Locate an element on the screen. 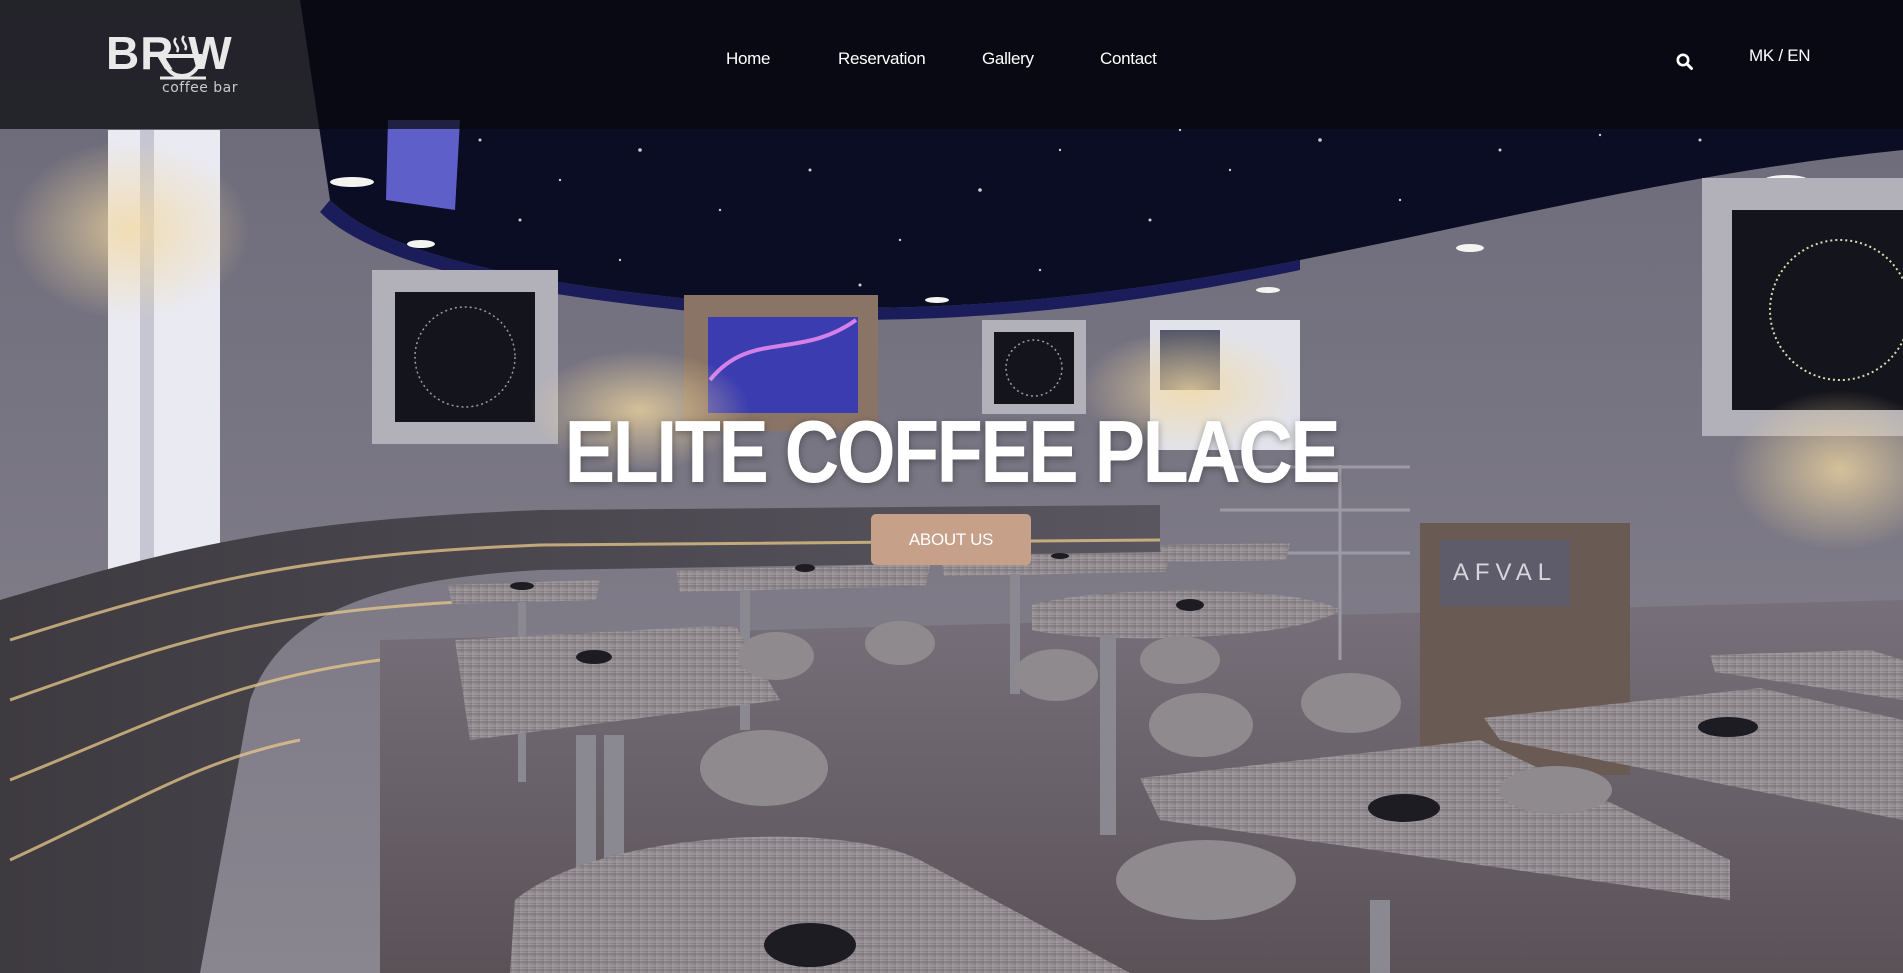 Image resolution: width=1903 pixels, height=973 pixels. hero-title: ELITE COFFEE PLACE is located at coordinates (952, 451).